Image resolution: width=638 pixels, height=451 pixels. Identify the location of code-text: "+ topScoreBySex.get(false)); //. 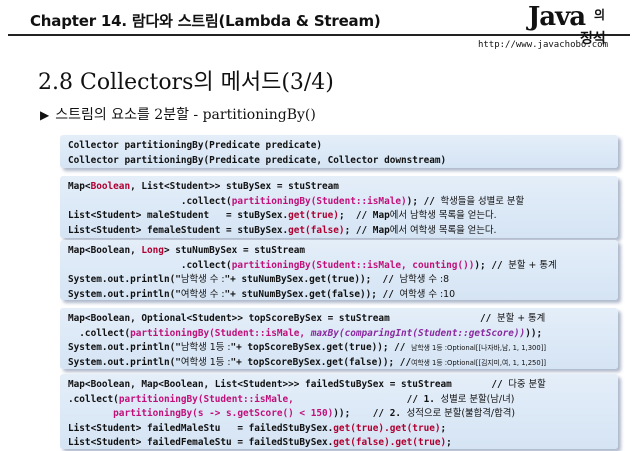
(321, 362).